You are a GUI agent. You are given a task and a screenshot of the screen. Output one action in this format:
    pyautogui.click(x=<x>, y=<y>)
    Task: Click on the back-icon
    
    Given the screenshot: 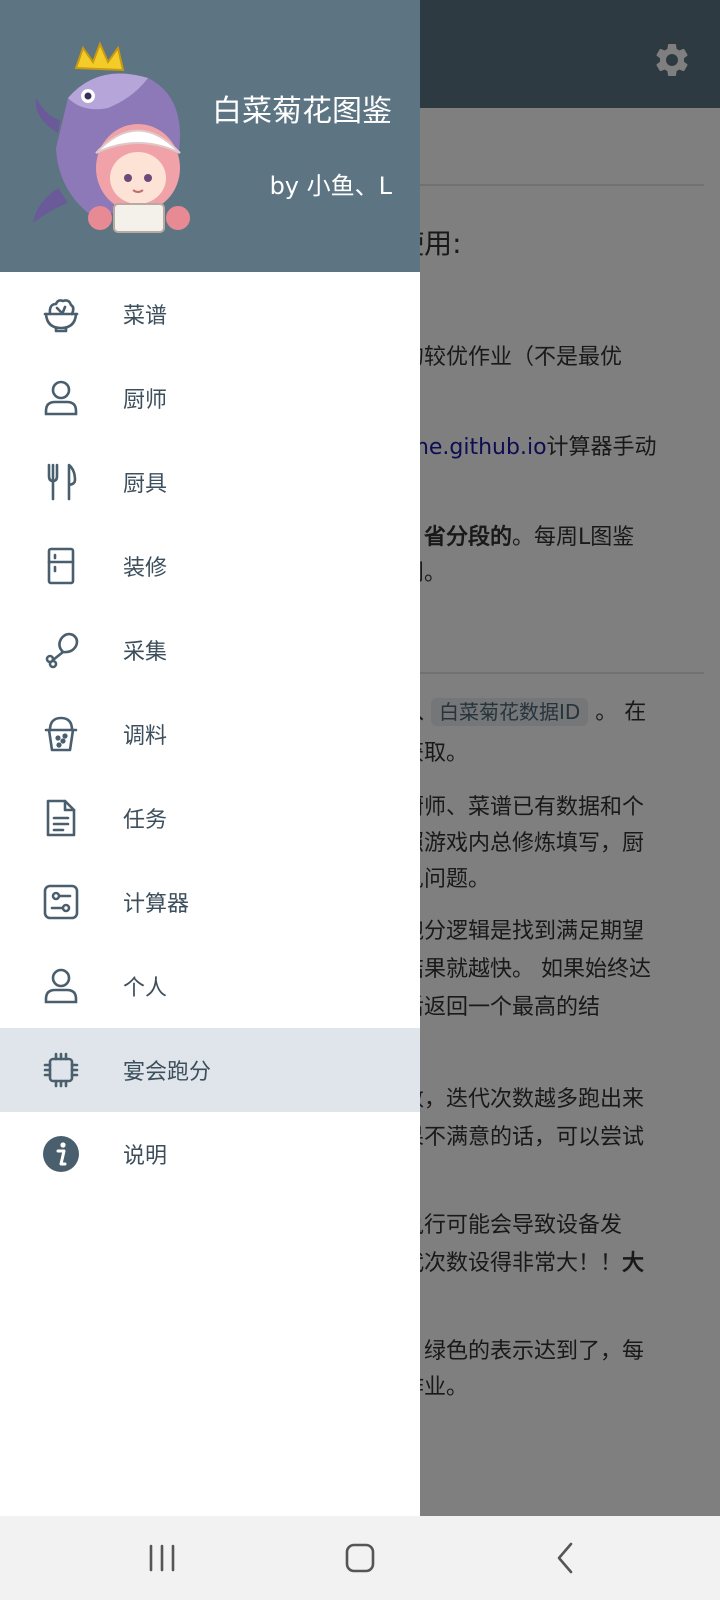 What is the action you would take?
    pyautogui.click(x=566, y=1558)
    